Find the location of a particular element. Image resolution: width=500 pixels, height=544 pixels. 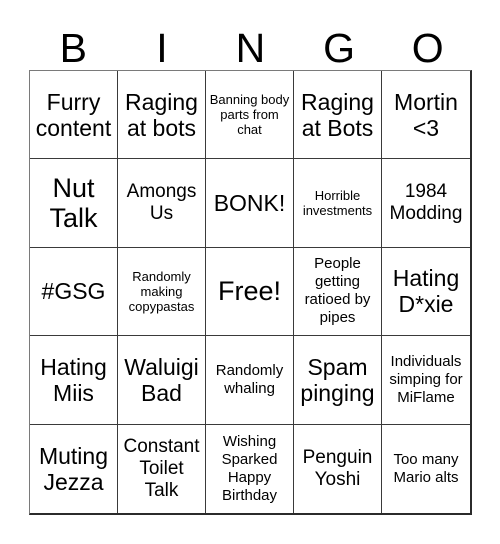

bingo-cell-label: People getting ratioed by pipes is located at coordinates (337, 291).